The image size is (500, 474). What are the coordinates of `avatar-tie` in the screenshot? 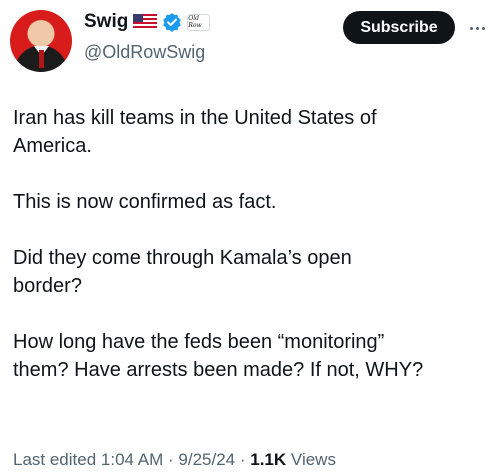 It's located at (41, 59).